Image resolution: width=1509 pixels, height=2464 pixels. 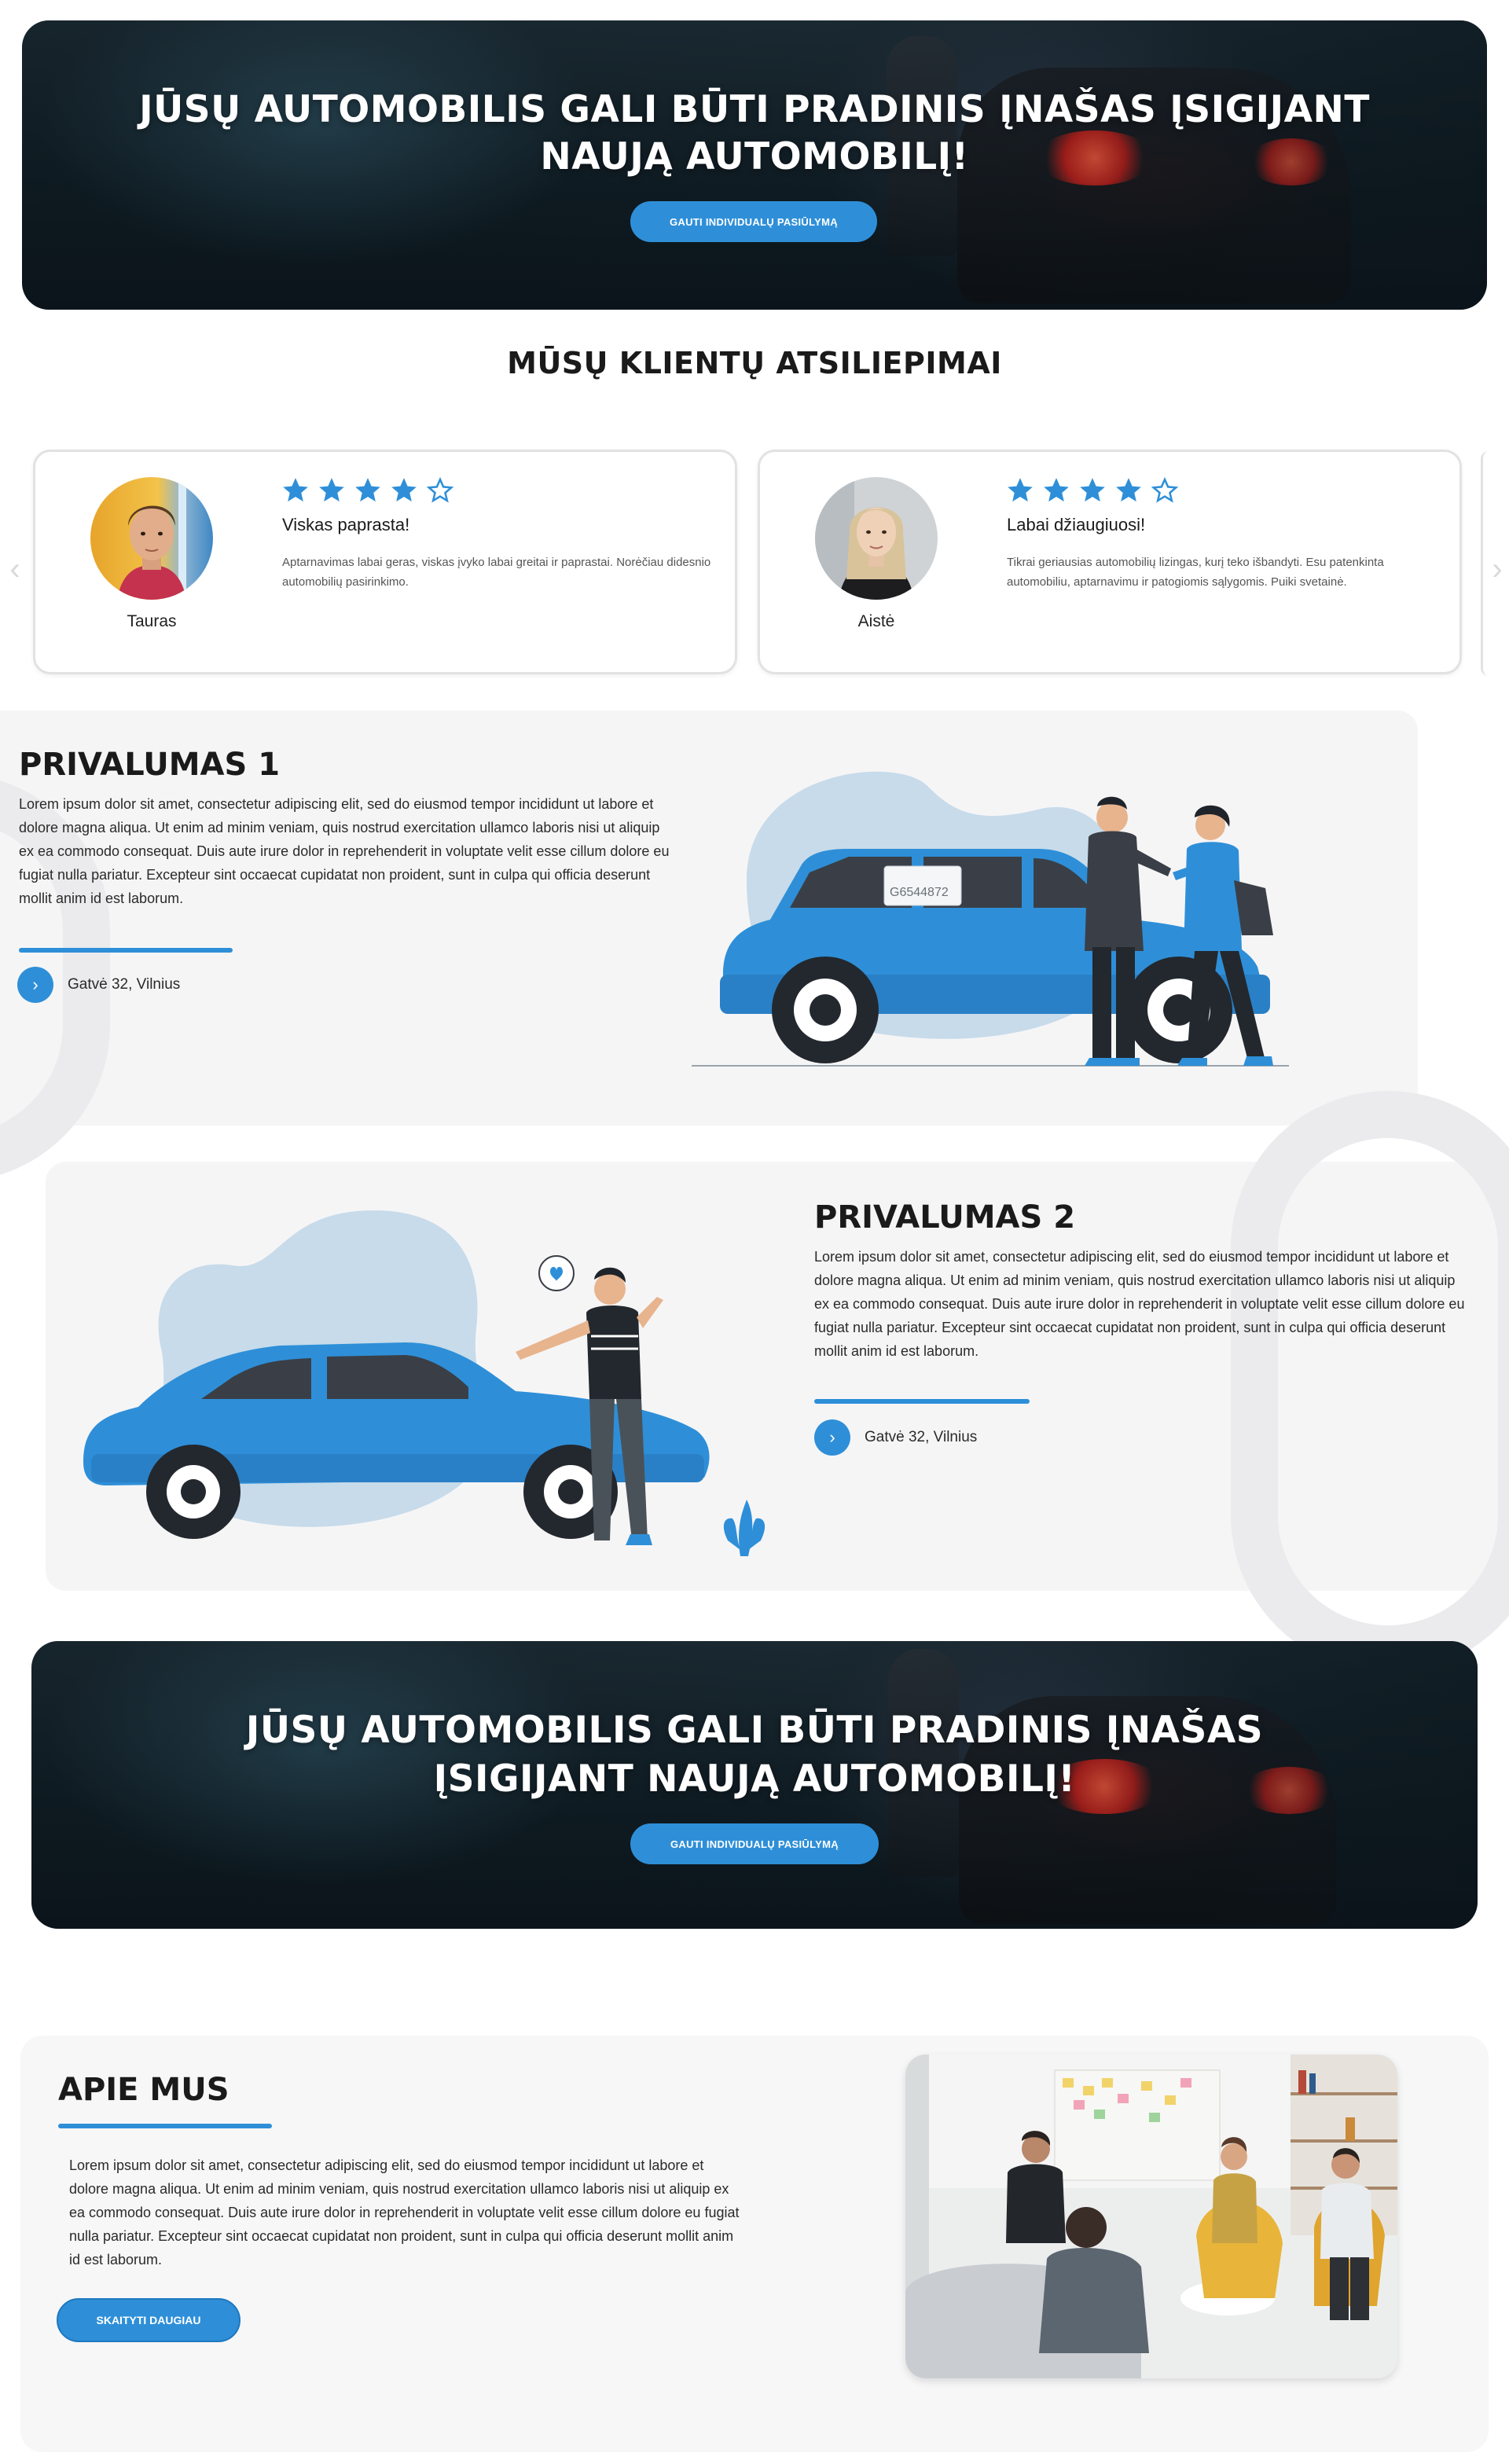 I want to click on chevron-left-icon: ‹, so click(x=15, y=569).